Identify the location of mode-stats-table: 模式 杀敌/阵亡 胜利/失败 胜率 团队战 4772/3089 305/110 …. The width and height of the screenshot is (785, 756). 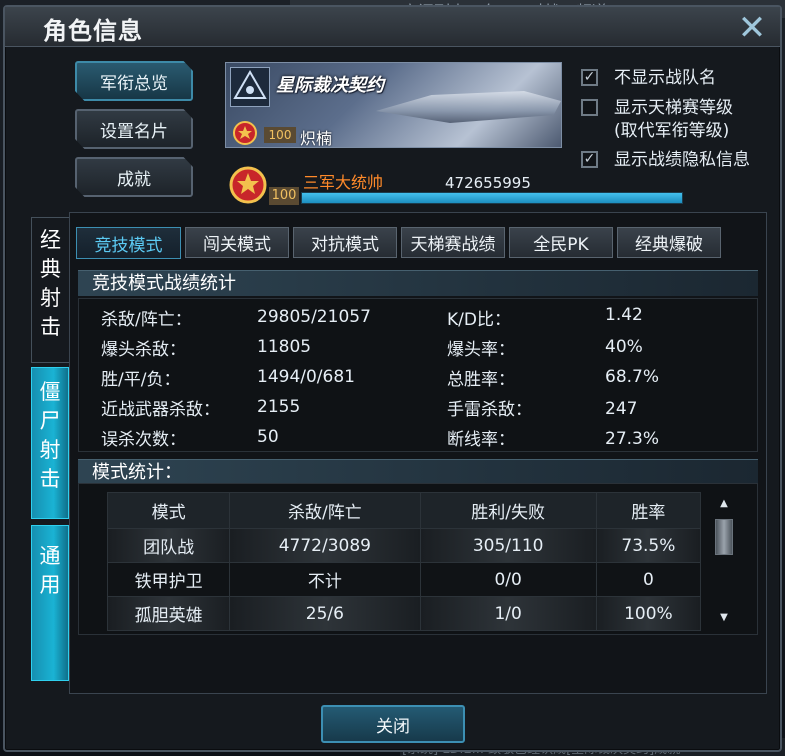
(404, 561).